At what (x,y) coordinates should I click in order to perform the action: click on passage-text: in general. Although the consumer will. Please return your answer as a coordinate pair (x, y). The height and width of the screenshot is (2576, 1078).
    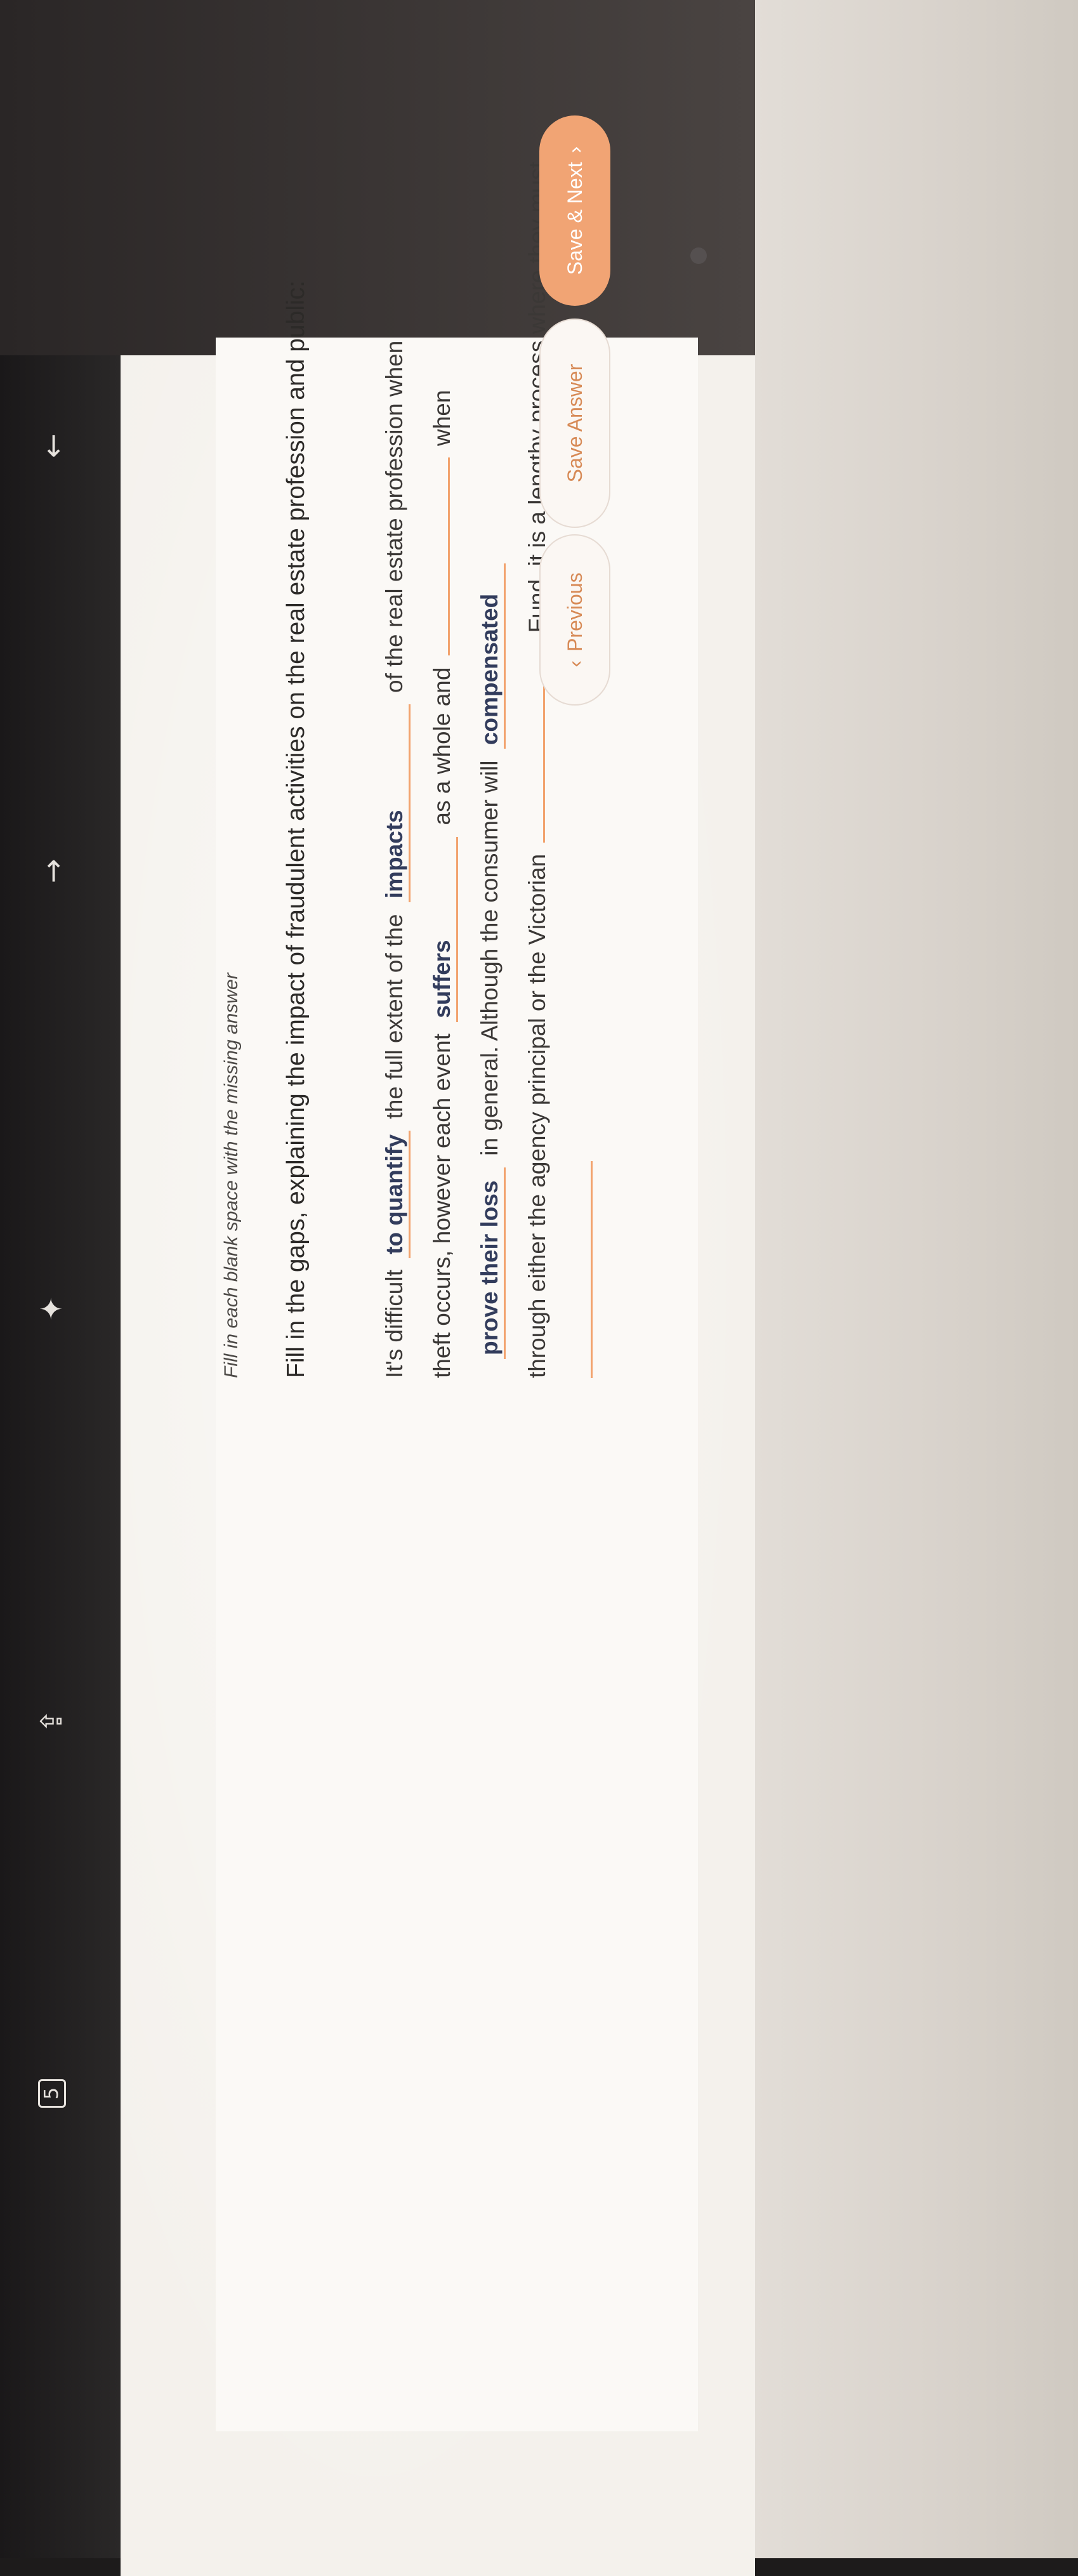
    Looking at the image, I should click on (490, 958).